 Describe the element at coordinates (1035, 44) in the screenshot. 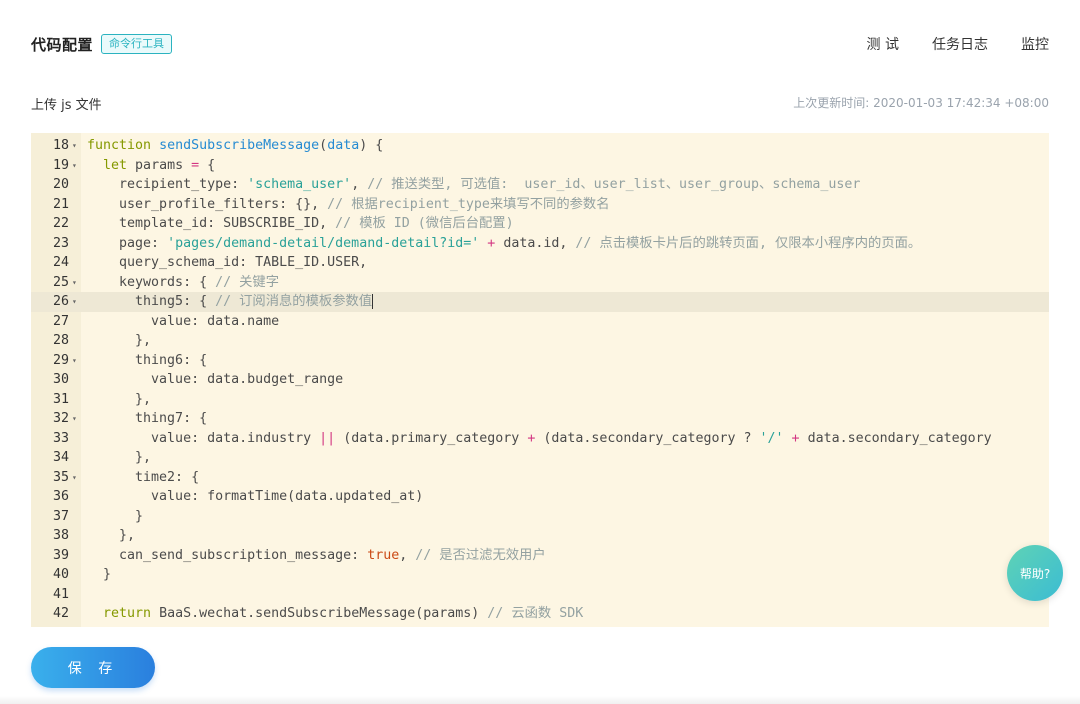

I see `nav-monitor: 监控` at that location.